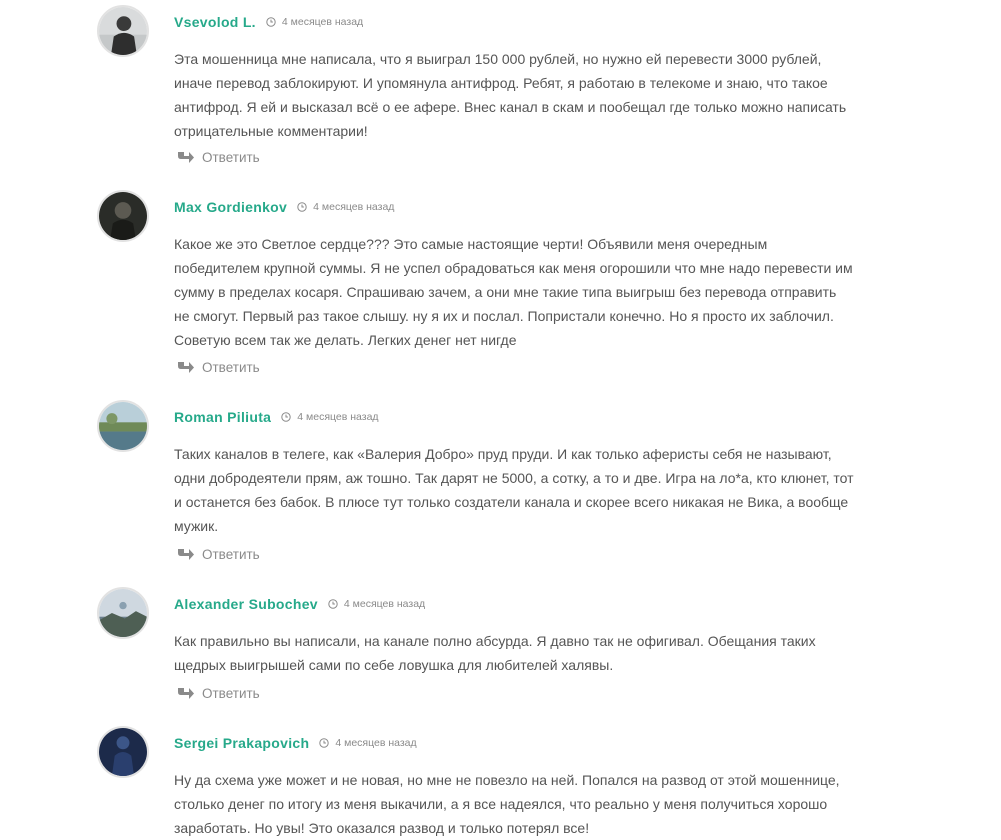 This screenshot has height=840, width=1001. I want to click on author-name: Vsevolod L., so click(215, 22).